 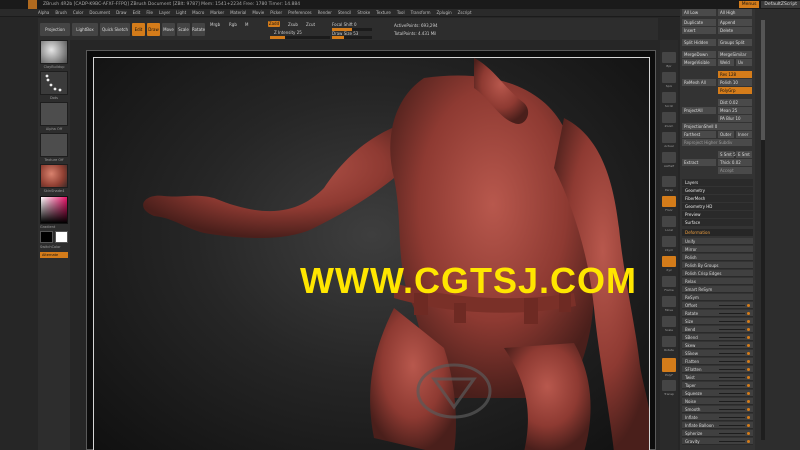 I want to click on projection-shell-slider: ProjectionShell 0, so click(x=717, y=126).